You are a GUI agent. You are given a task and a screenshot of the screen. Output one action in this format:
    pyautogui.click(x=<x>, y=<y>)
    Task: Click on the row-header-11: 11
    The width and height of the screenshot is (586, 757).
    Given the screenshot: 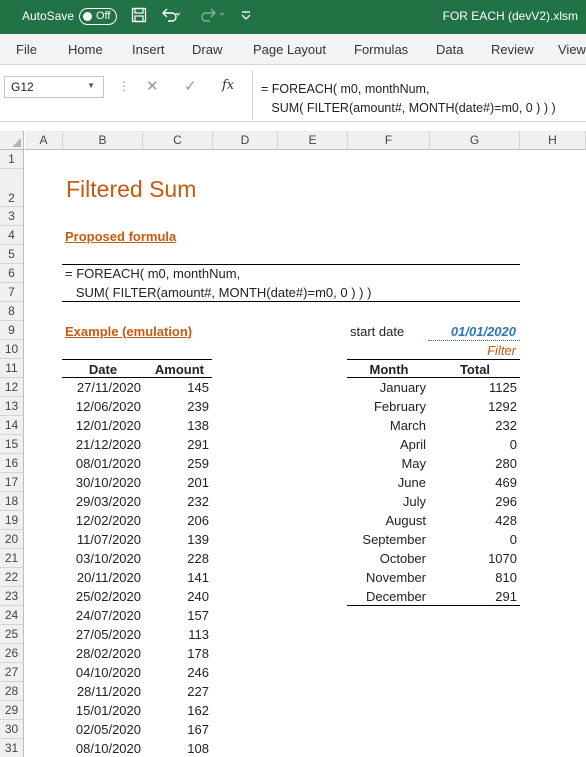 What is the action you would take?
    pyautogui.click(x=12, y=368)
    